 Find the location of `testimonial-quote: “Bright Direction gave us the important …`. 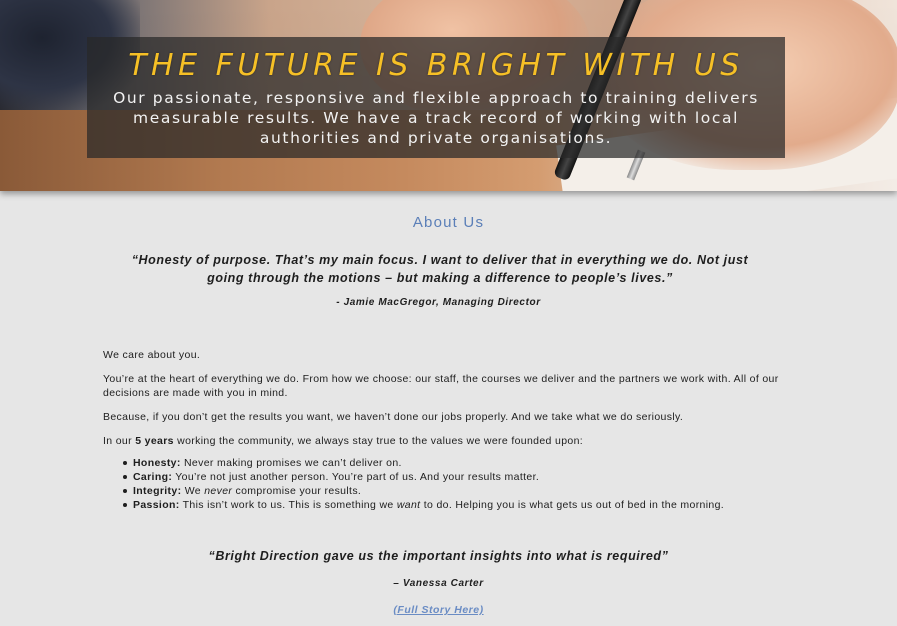

testimonial-quote: “Bright Direction gave us the important … is located at coordinates (438, 556).